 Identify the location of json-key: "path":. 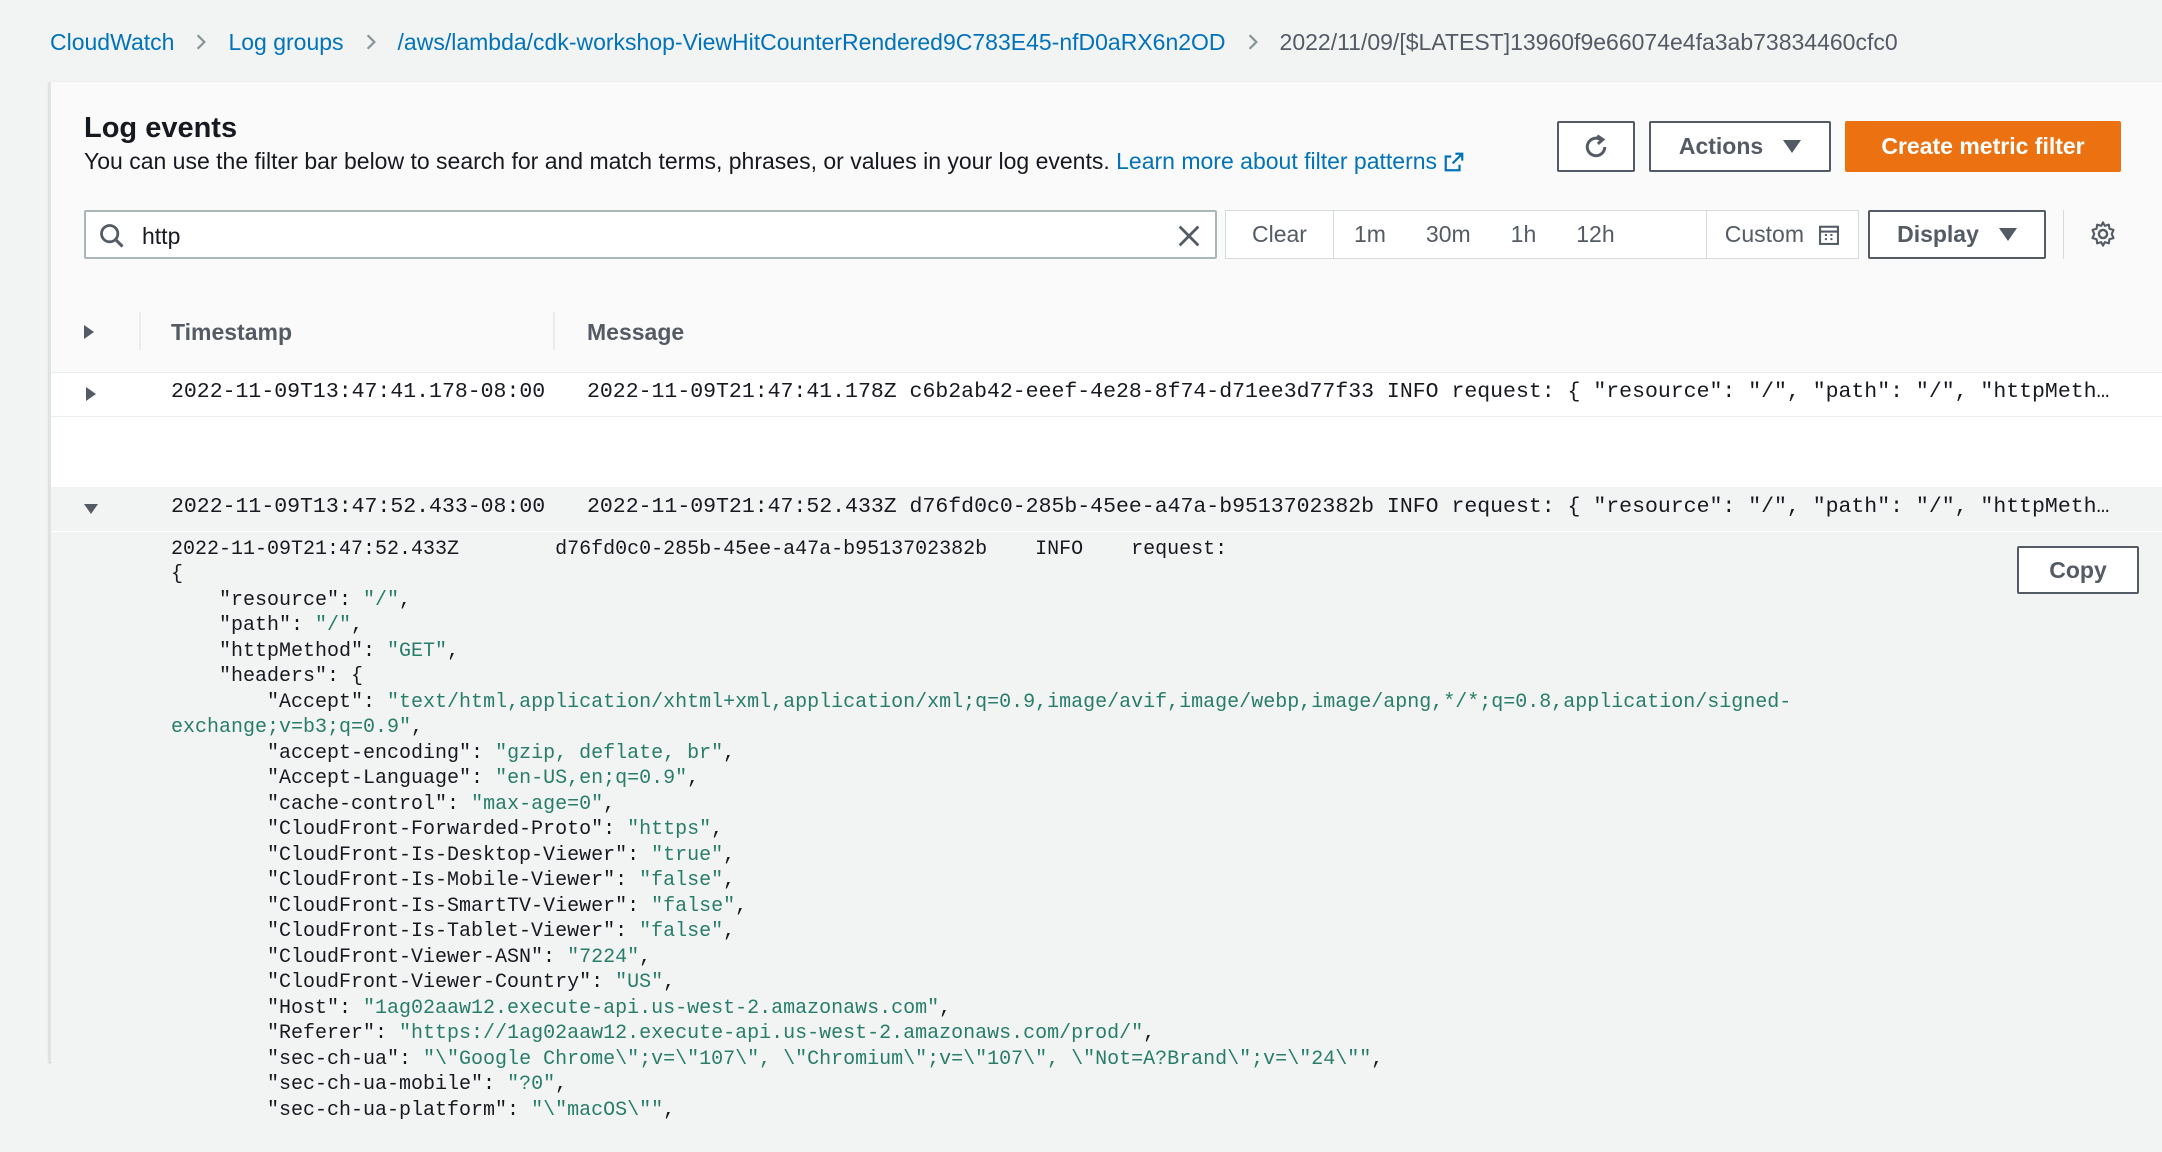
(243, 625).